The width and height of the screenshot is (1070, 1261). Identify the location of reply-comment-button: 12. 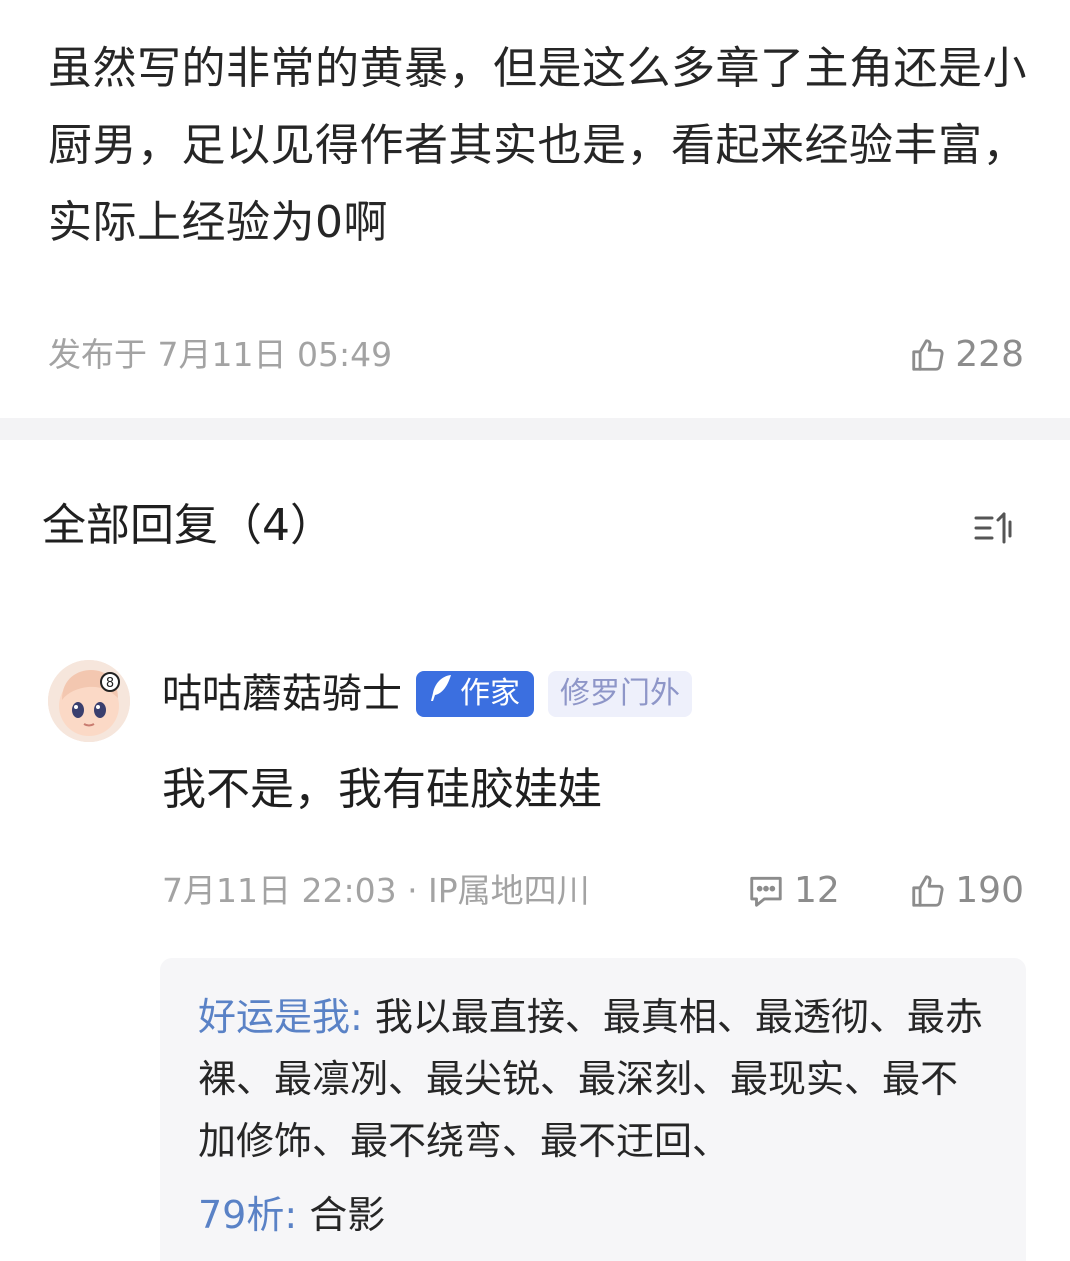
(793, 891).